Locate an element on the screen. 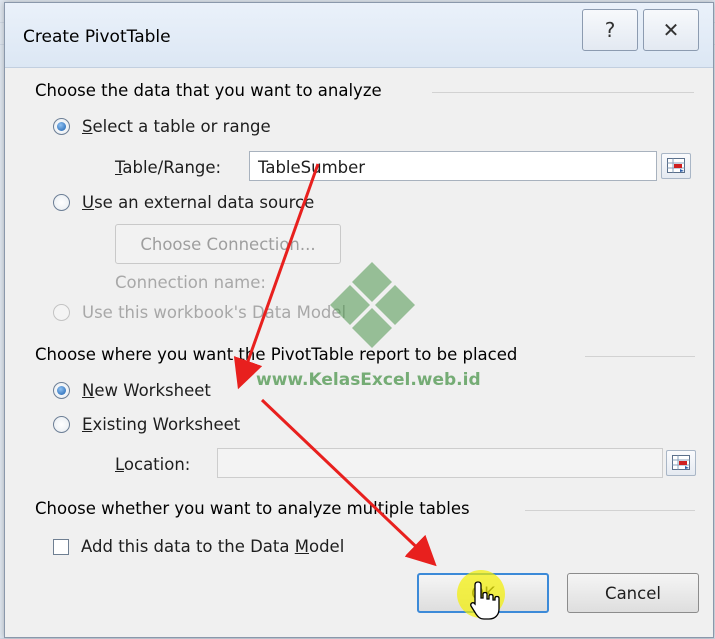  radio-existing-worksheet: Existing Worksheet is located at coordinates (146, 424).